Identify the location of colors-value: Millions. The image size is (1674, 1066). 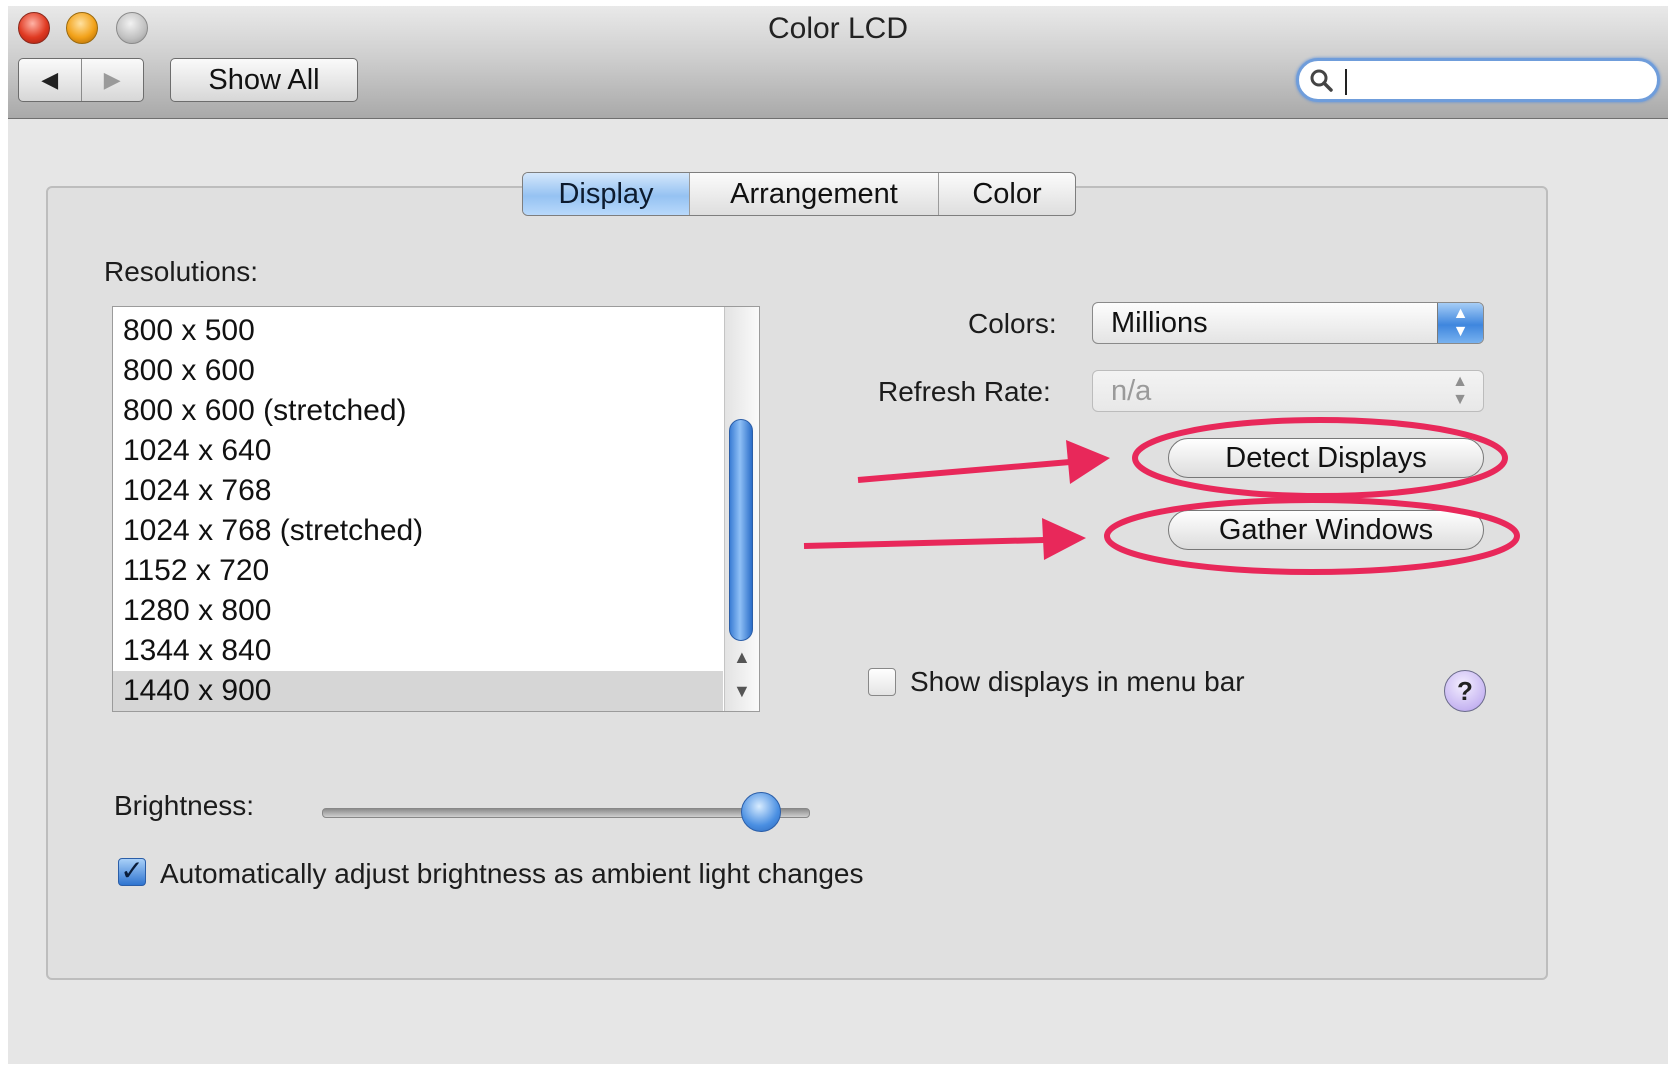
(1159, 323).